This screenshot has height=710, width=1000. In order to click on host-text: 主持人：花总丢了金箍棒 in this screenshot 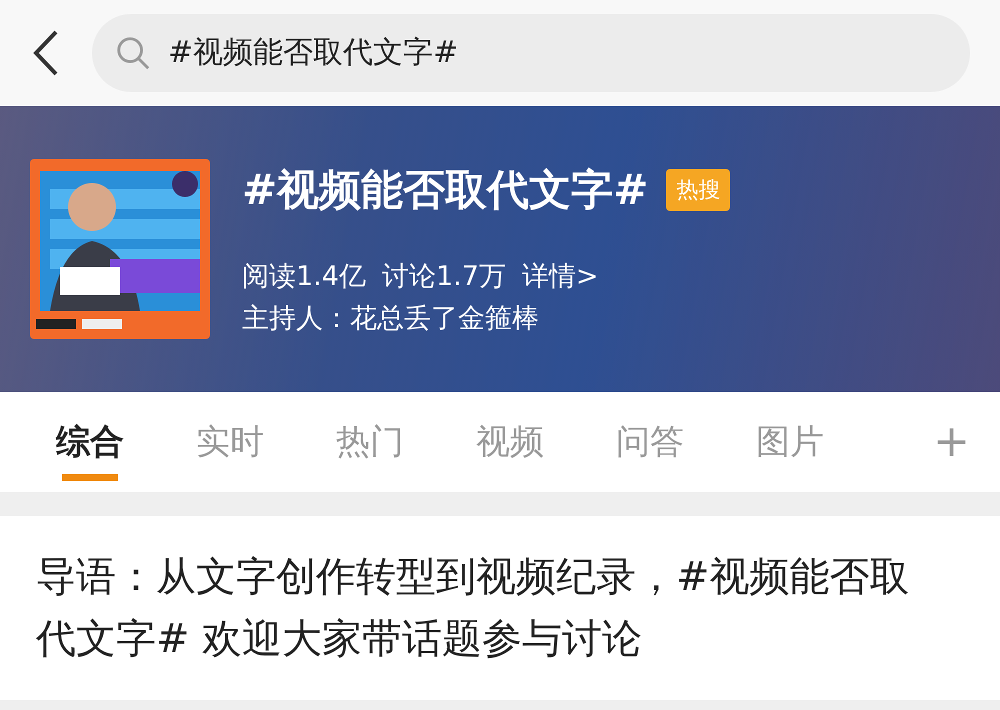, I will do `click(391, 319)`.